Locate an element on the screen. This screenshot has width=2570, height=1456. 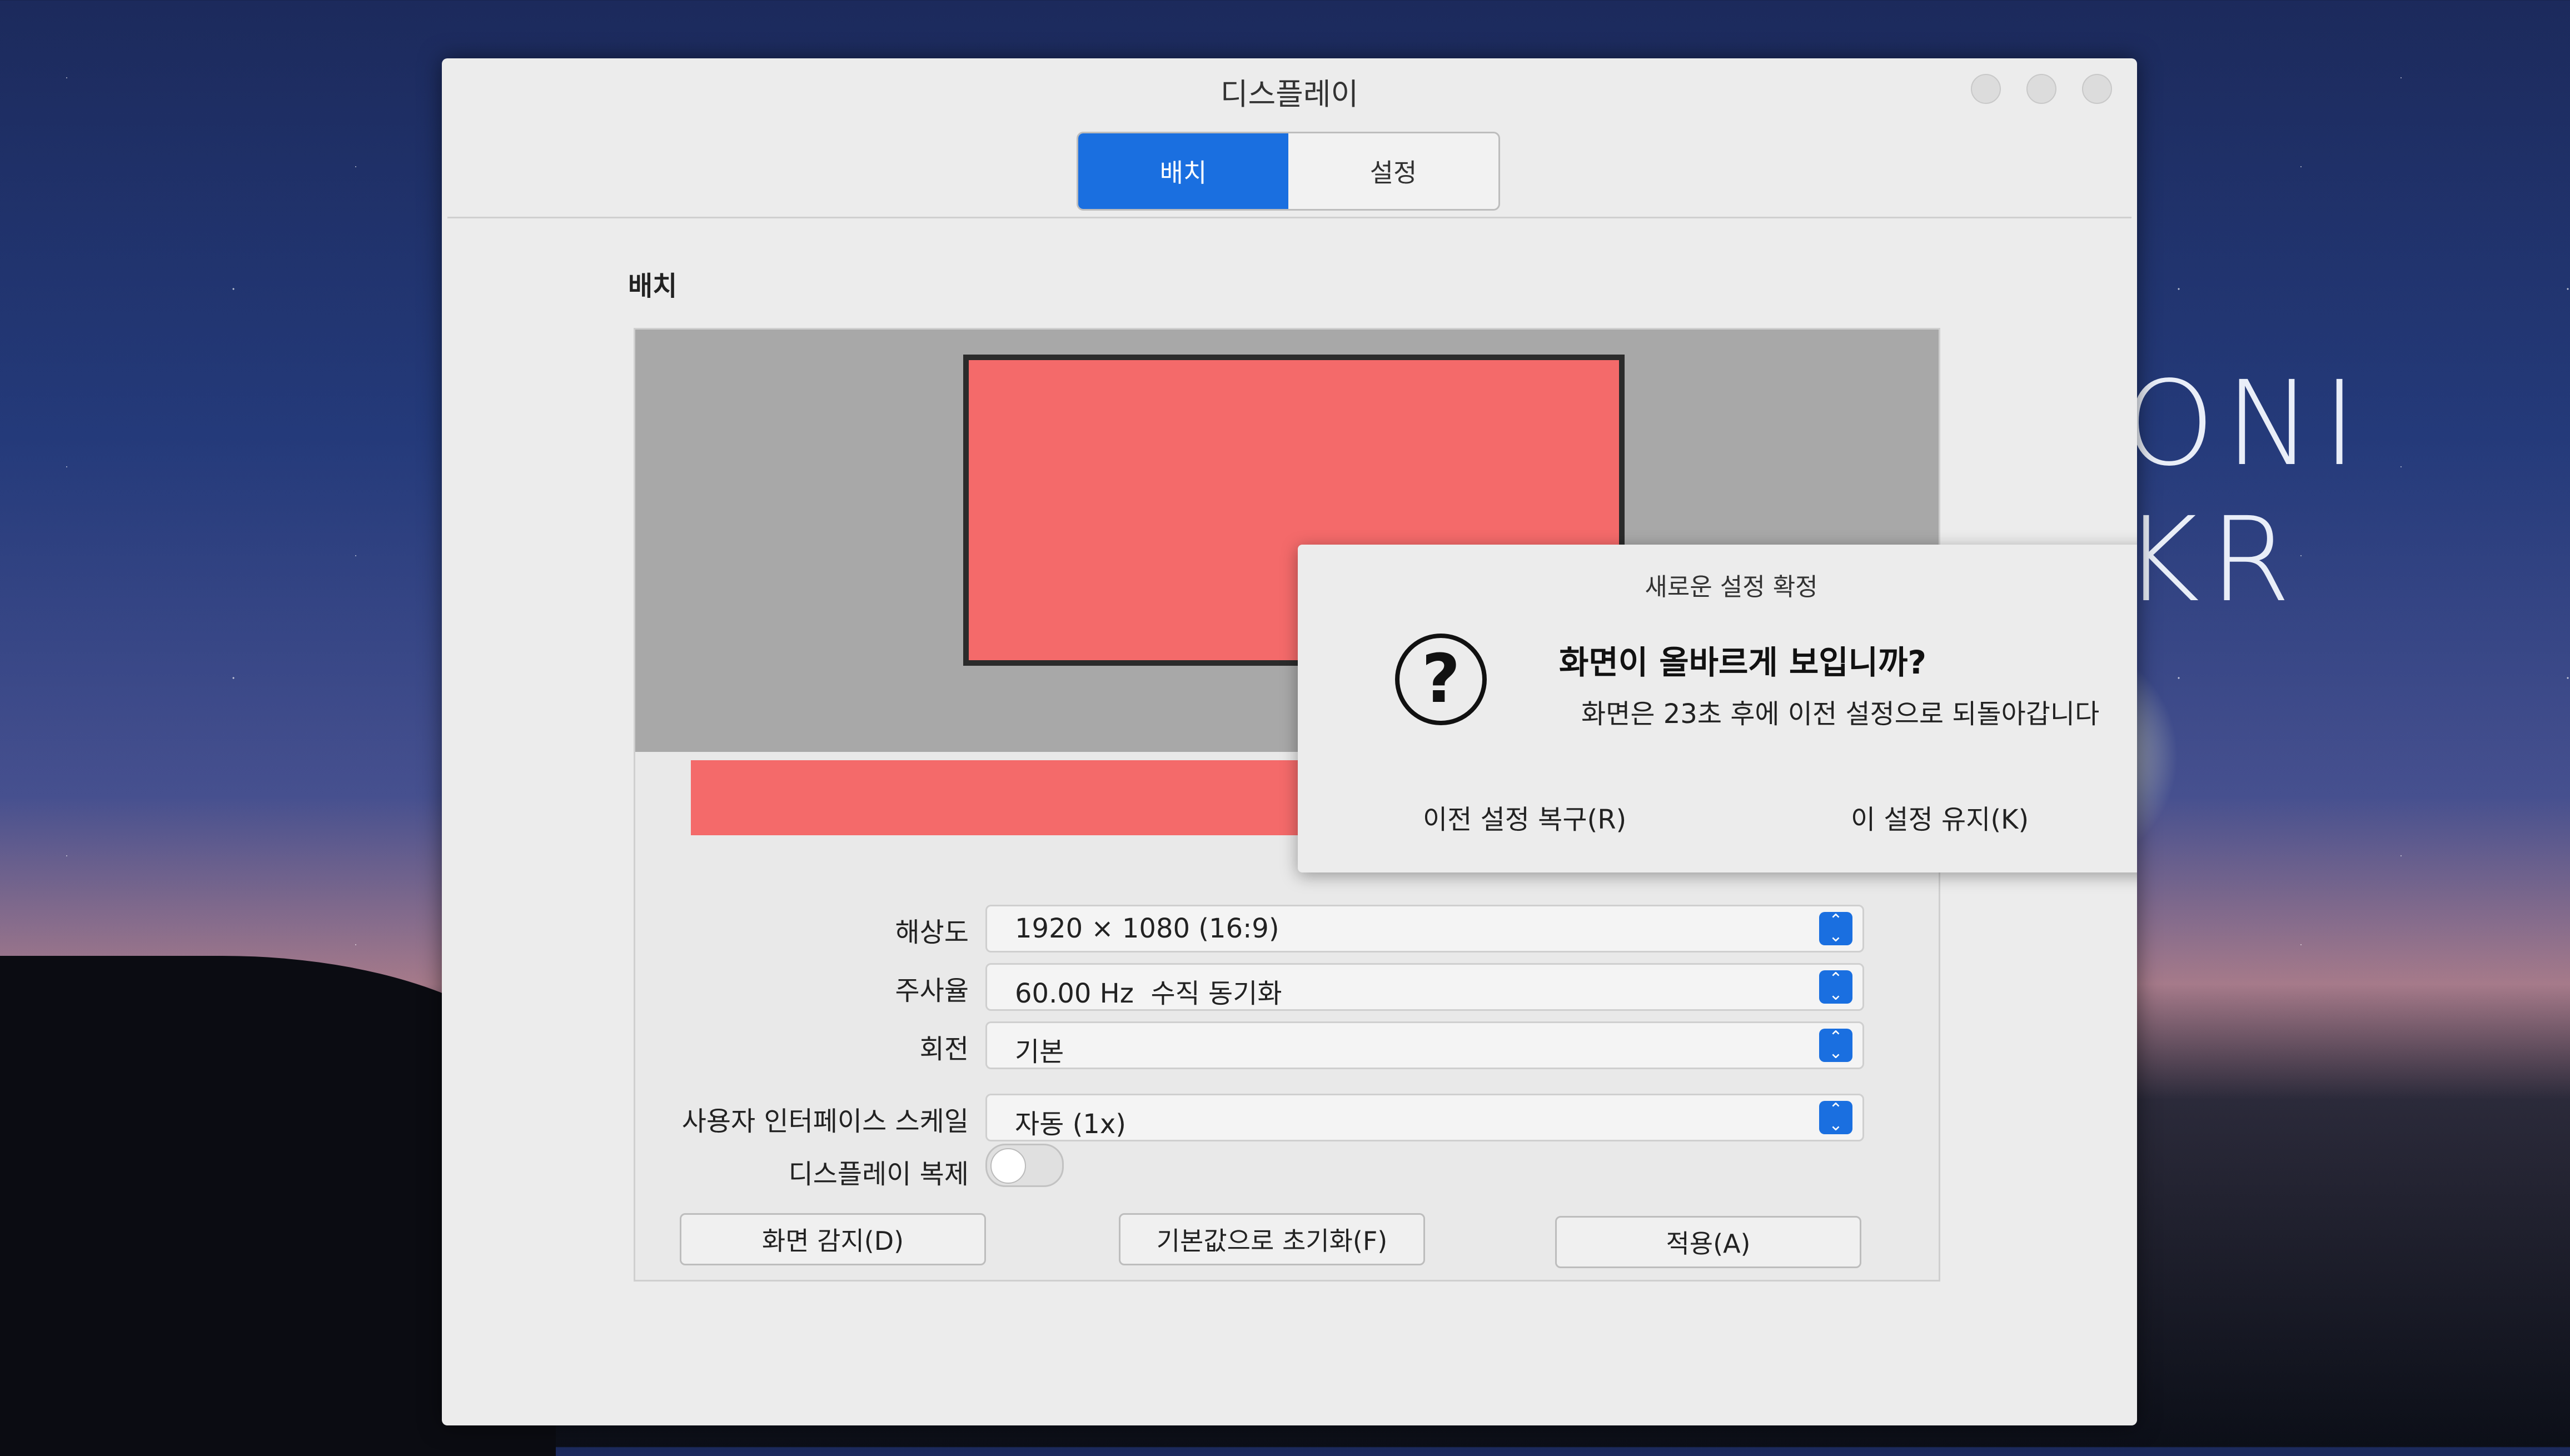
minimize-button is located at coordinates (1986, 89).